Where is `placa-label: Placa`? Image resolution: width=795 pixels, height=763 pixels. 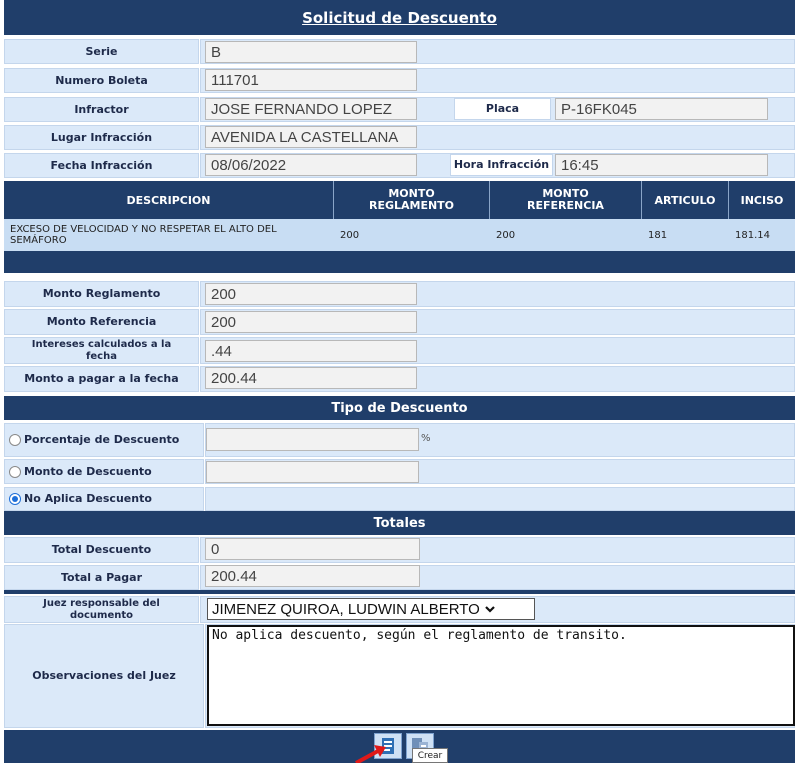 placa-label: Placa is located at coordinates (502, 109).